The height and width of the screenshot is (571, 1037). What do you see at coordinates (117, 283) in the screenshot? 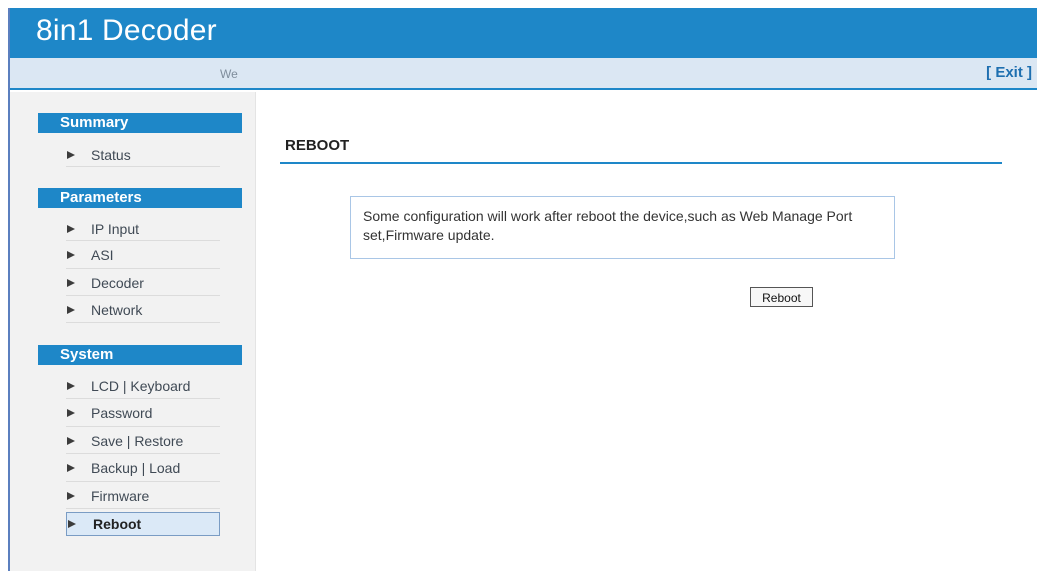
I see `sidebar-item-label: Decoder` at bounding box center [117, 283].